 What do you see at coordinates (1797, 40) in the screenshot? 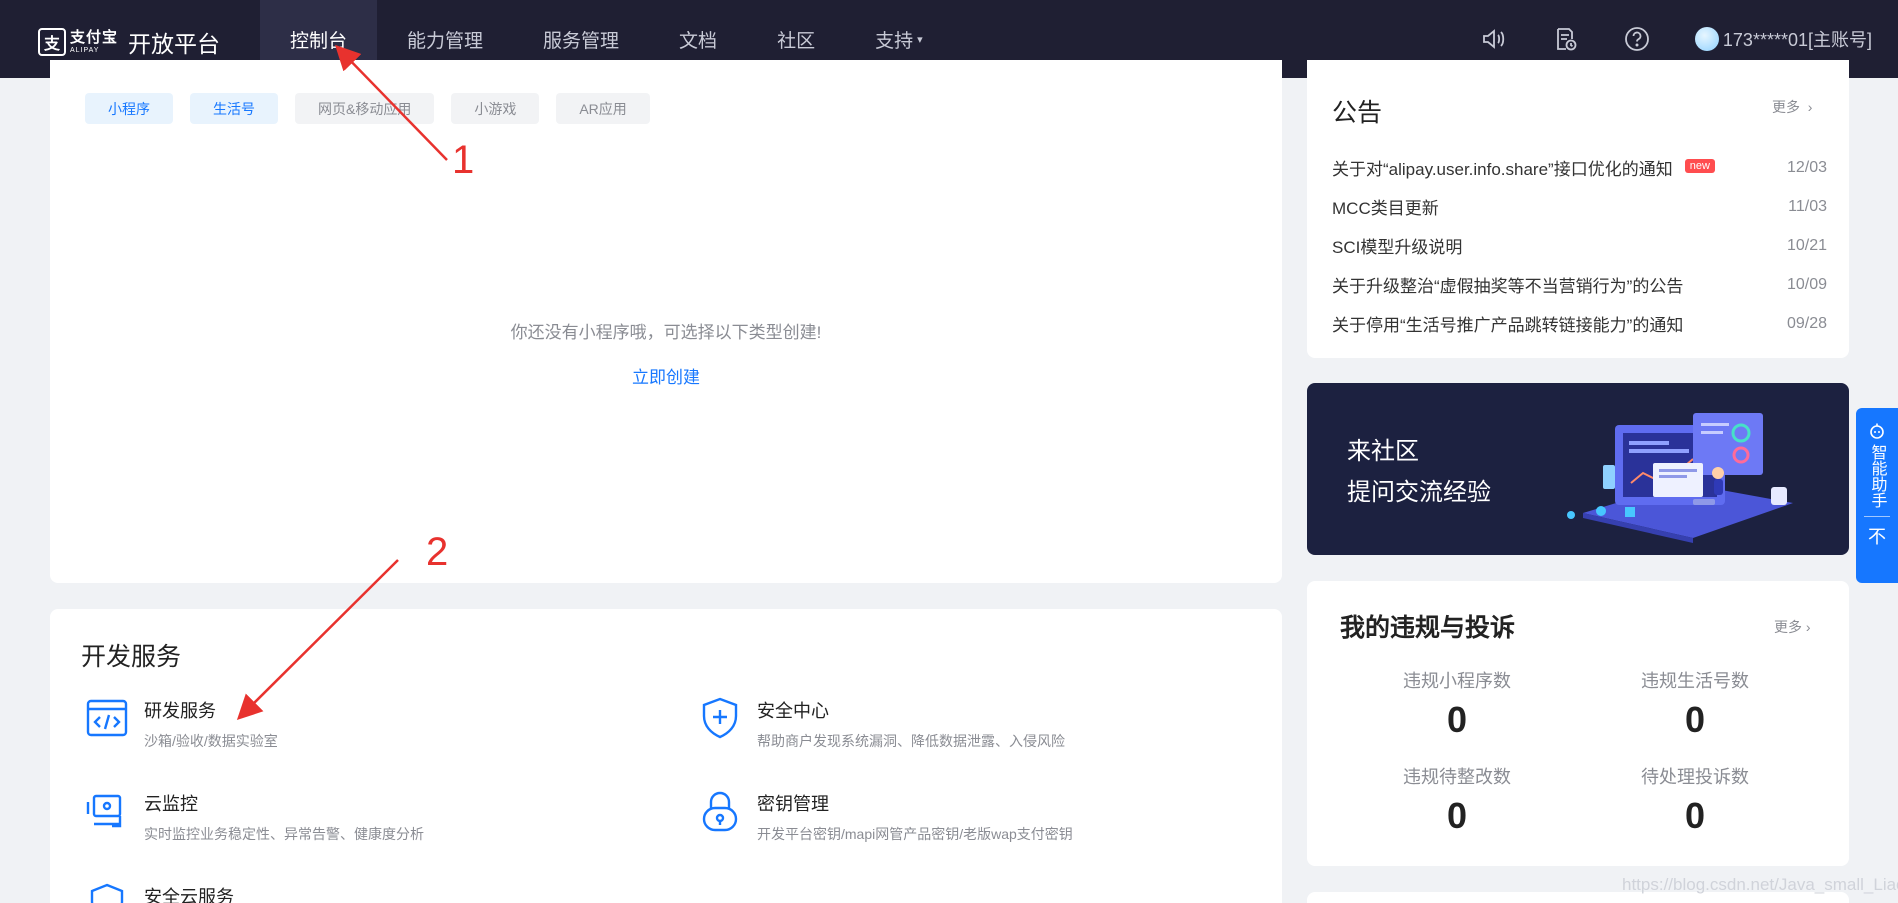
I see `user-account-label: 173*****01[主账号]` at bounding box center [1797, 40].